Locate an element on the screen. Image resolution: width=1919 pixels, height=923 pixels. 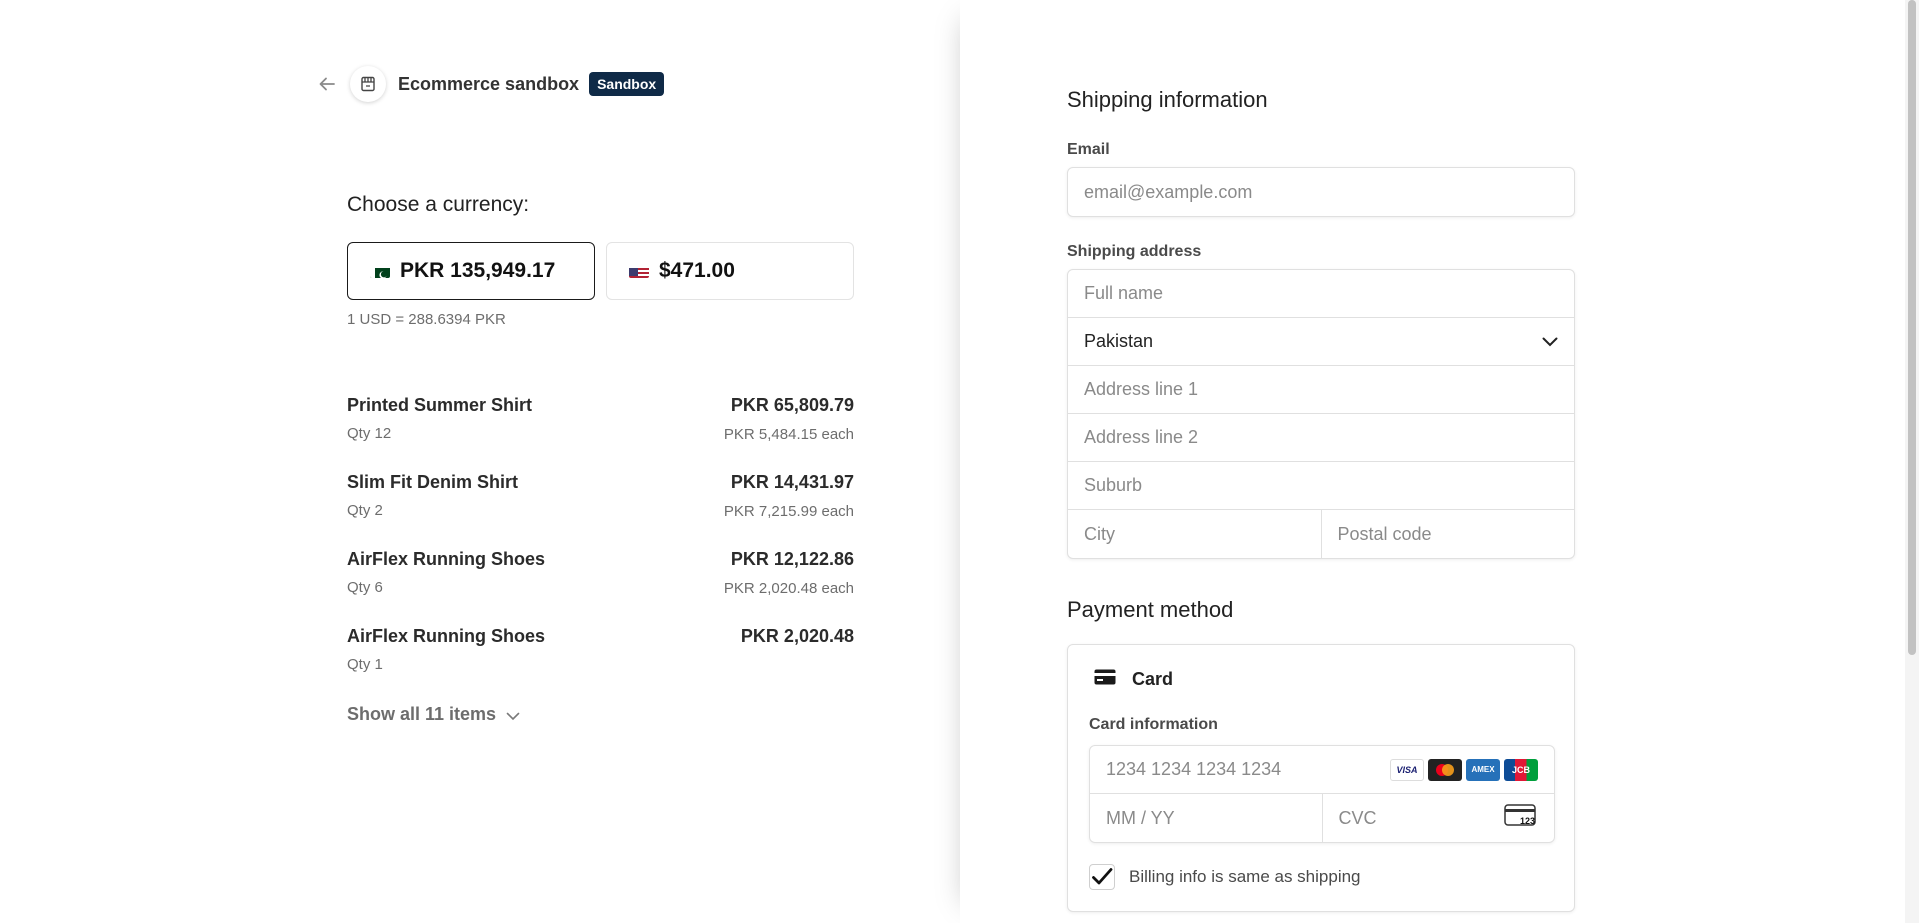
cvc-placeholder: CVC is located at coordinates (1357, 817).